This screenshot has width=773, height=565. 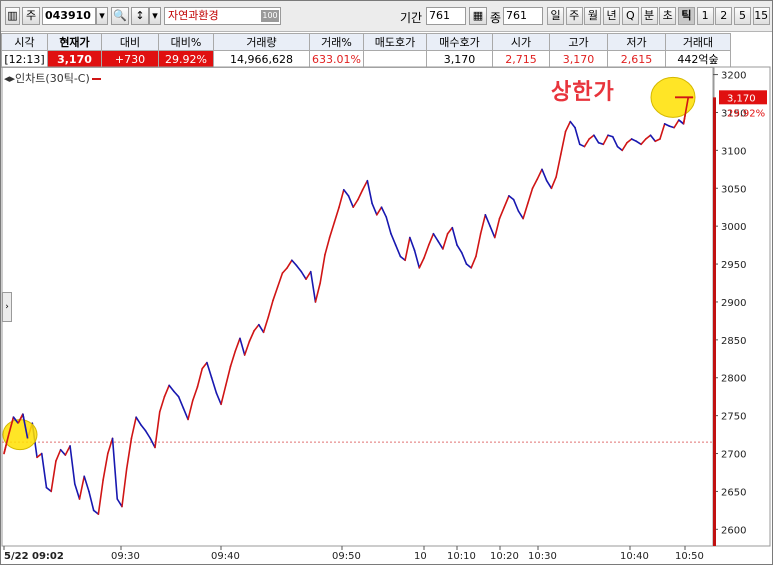 What do you see at coordinates (733, 227) in the screenshot?
I see `y-tick-label: 3000` at bounding box center [733, 227].